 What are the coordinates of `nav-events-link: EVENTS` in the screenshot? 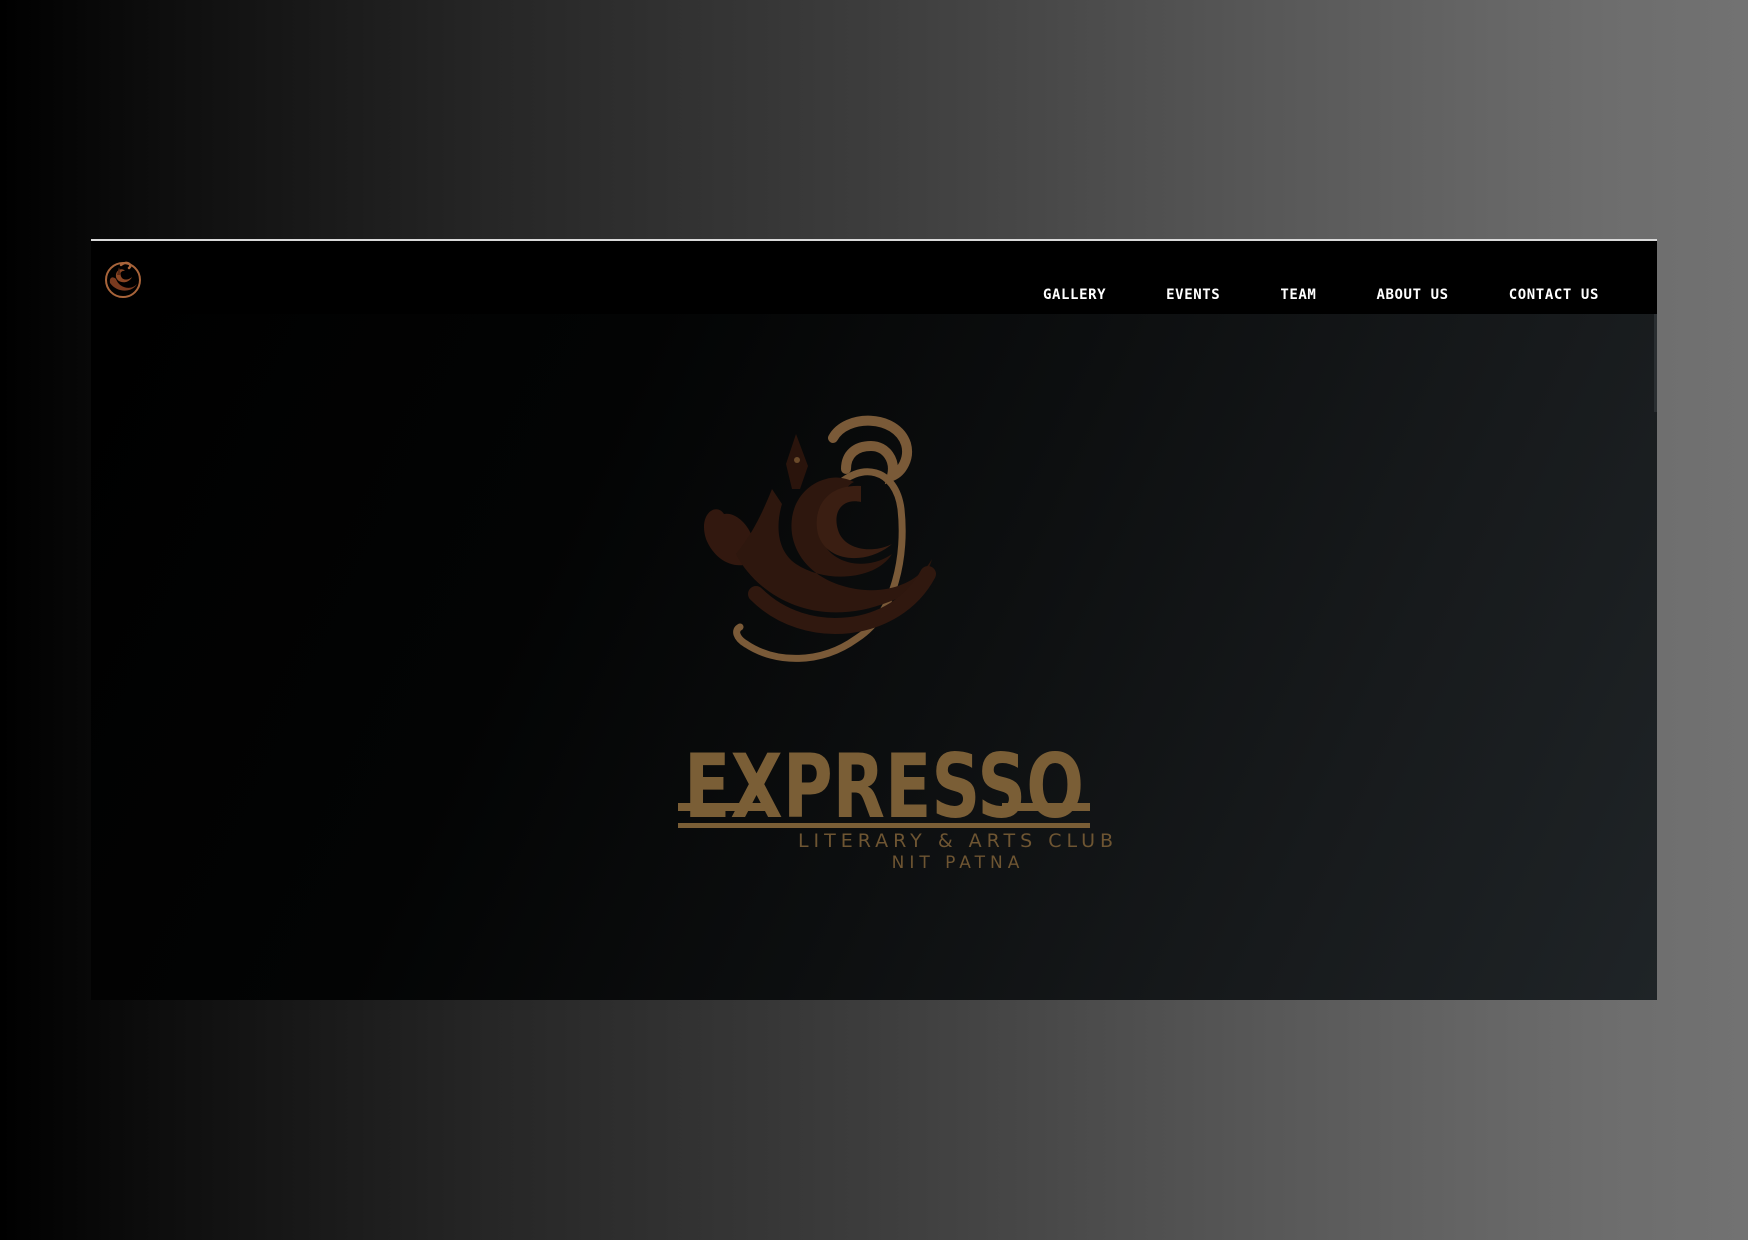 It's located at (1193, 295).